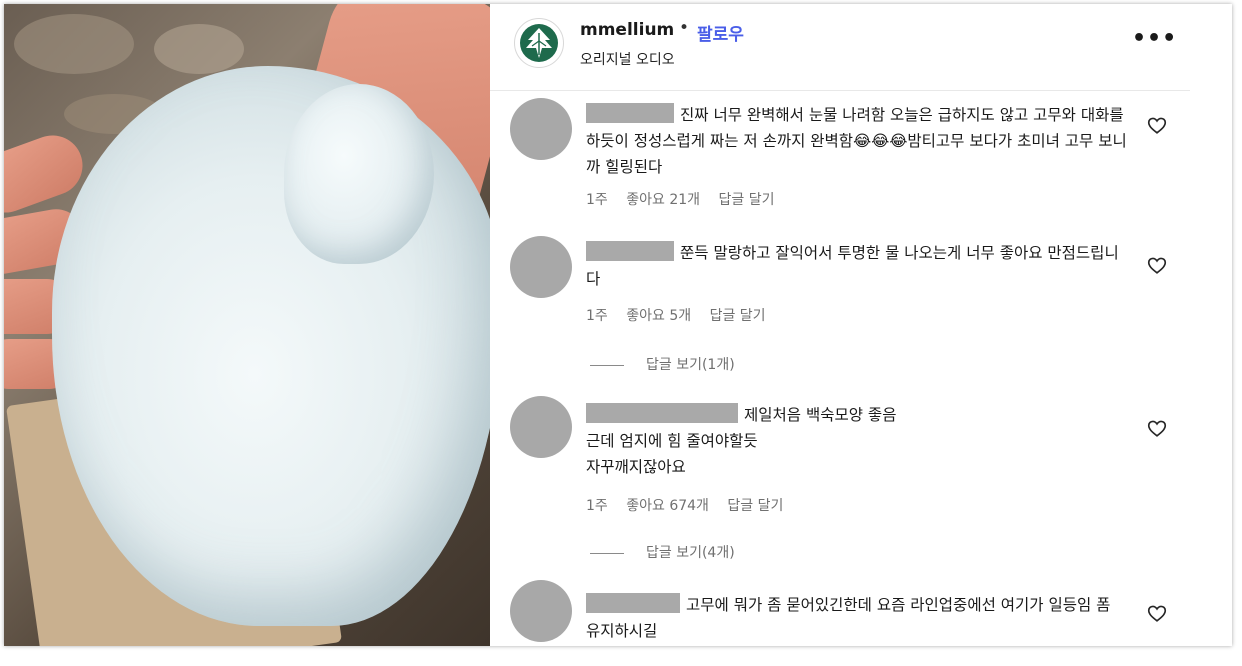 This screenshot has width=1242, height=666. What do you see at coordinates (667, 506) in the screenshot?
I see `comment-likes: 좋아요 674개` at bounding box center [667, 506].